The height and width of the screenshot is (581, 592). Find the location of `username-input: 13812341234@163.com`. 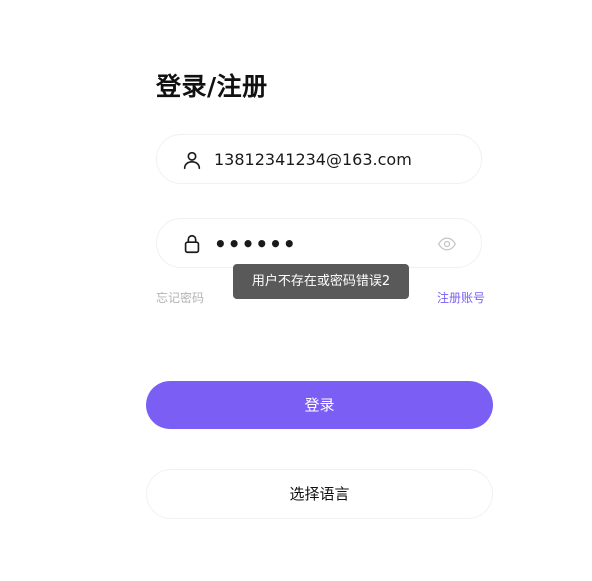

username-input: 13812341234@163.com is located at coordinates (313, 160).